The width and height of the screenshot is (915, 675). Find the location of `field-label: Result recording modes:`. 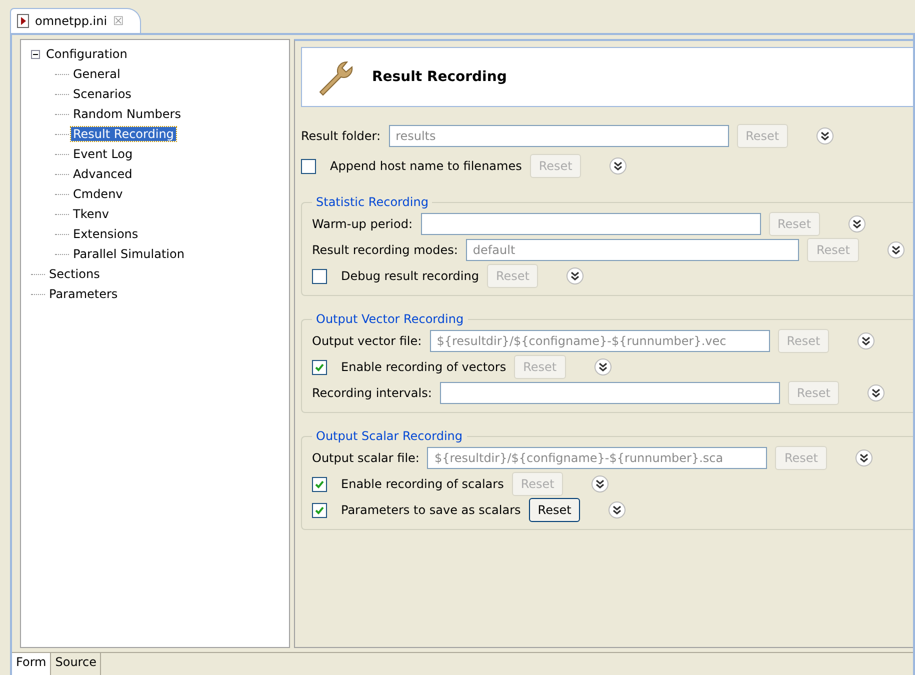

field-label: Result recording modes: is located at coordinates (385, 250).